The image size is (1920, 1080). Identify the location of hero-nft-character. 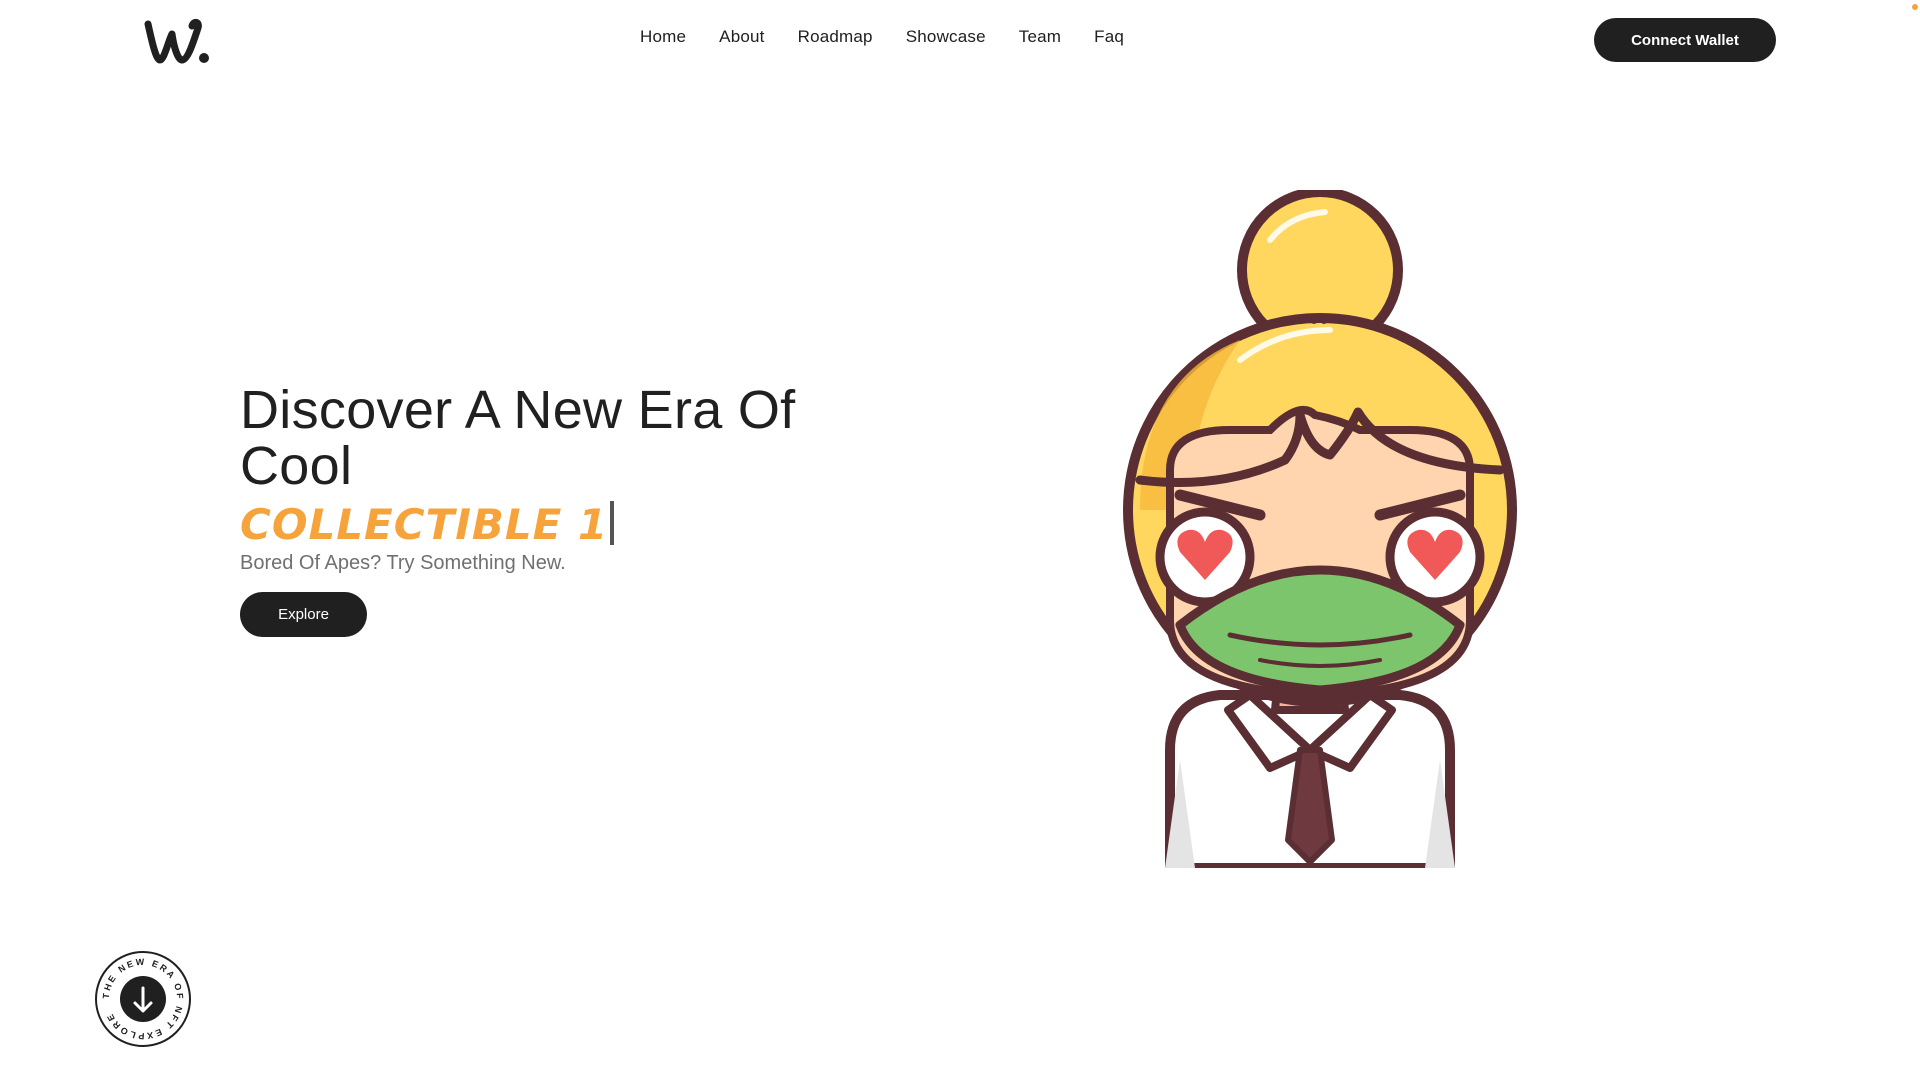
(1310, 530).